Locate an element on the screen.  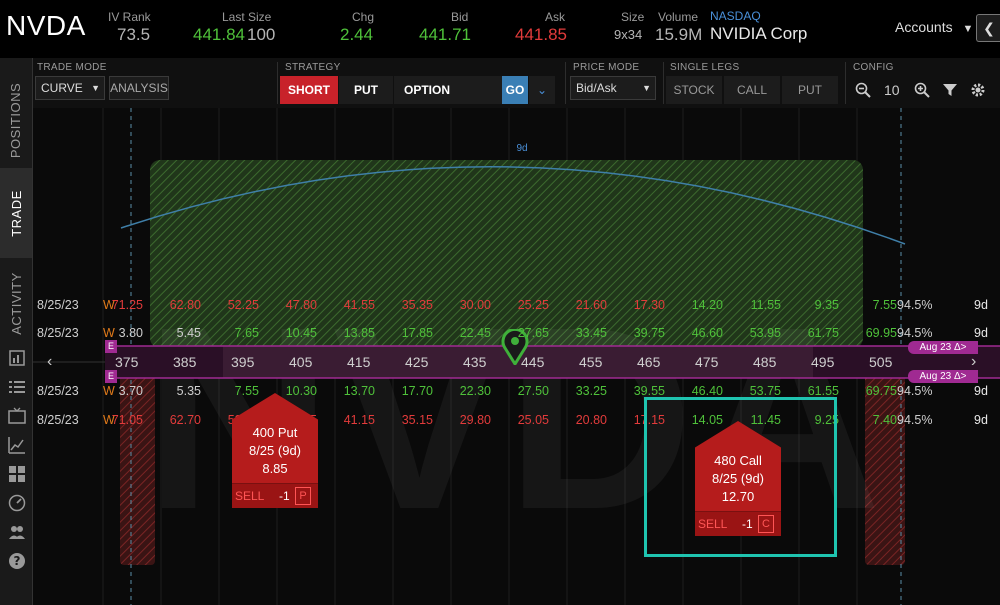
chevron-down-icon: ⌄ is located at coordinates (542, 90).